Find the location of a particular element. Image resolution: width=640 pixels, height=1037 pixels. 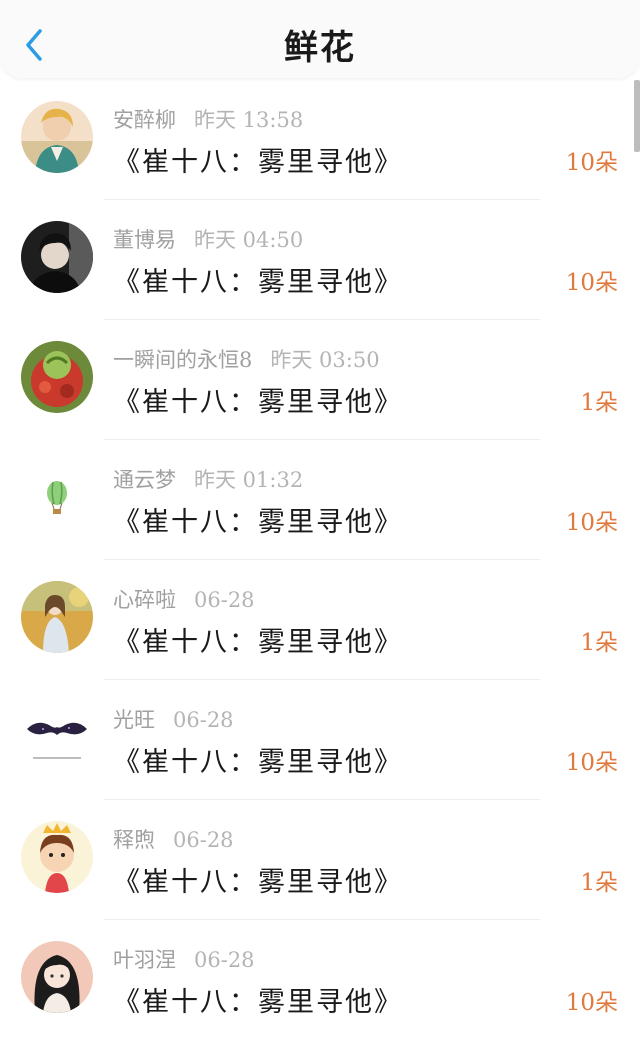

send-time: 昨天 03:50 is located at coordinates (325, 360).